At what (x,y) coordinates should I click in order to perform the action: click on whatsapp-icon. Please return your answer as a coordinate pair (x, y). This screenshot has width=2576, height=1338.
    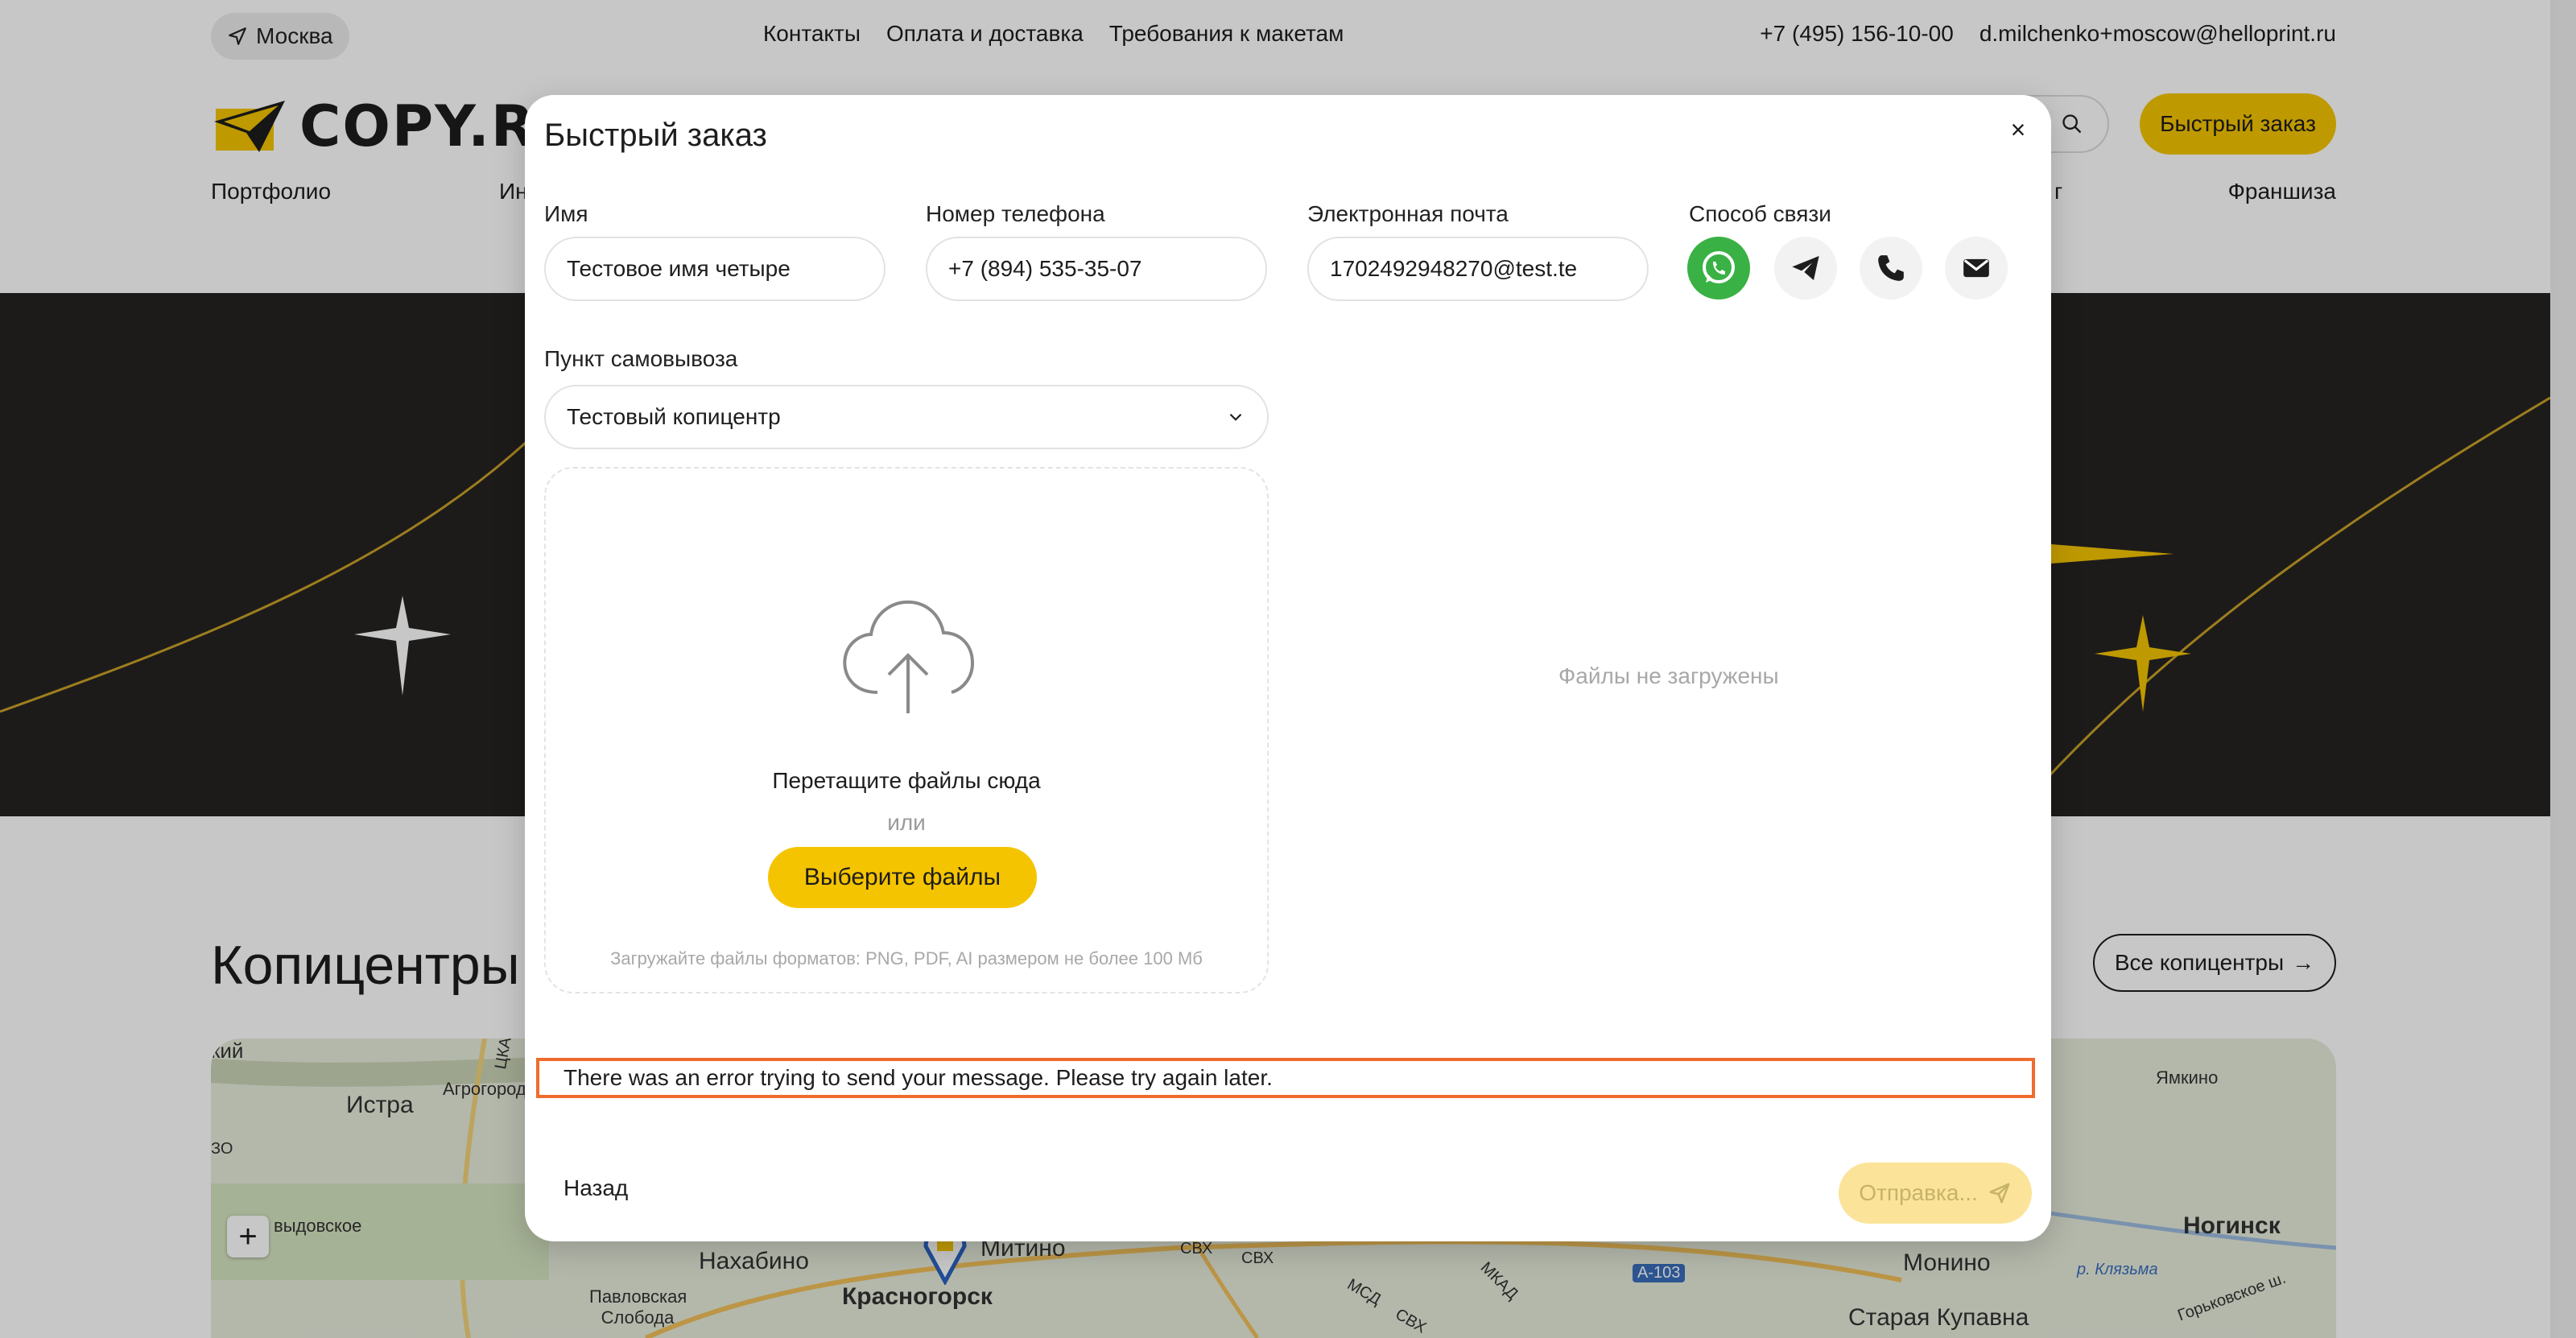
    Looking at the image, I should click on (1719, 267).